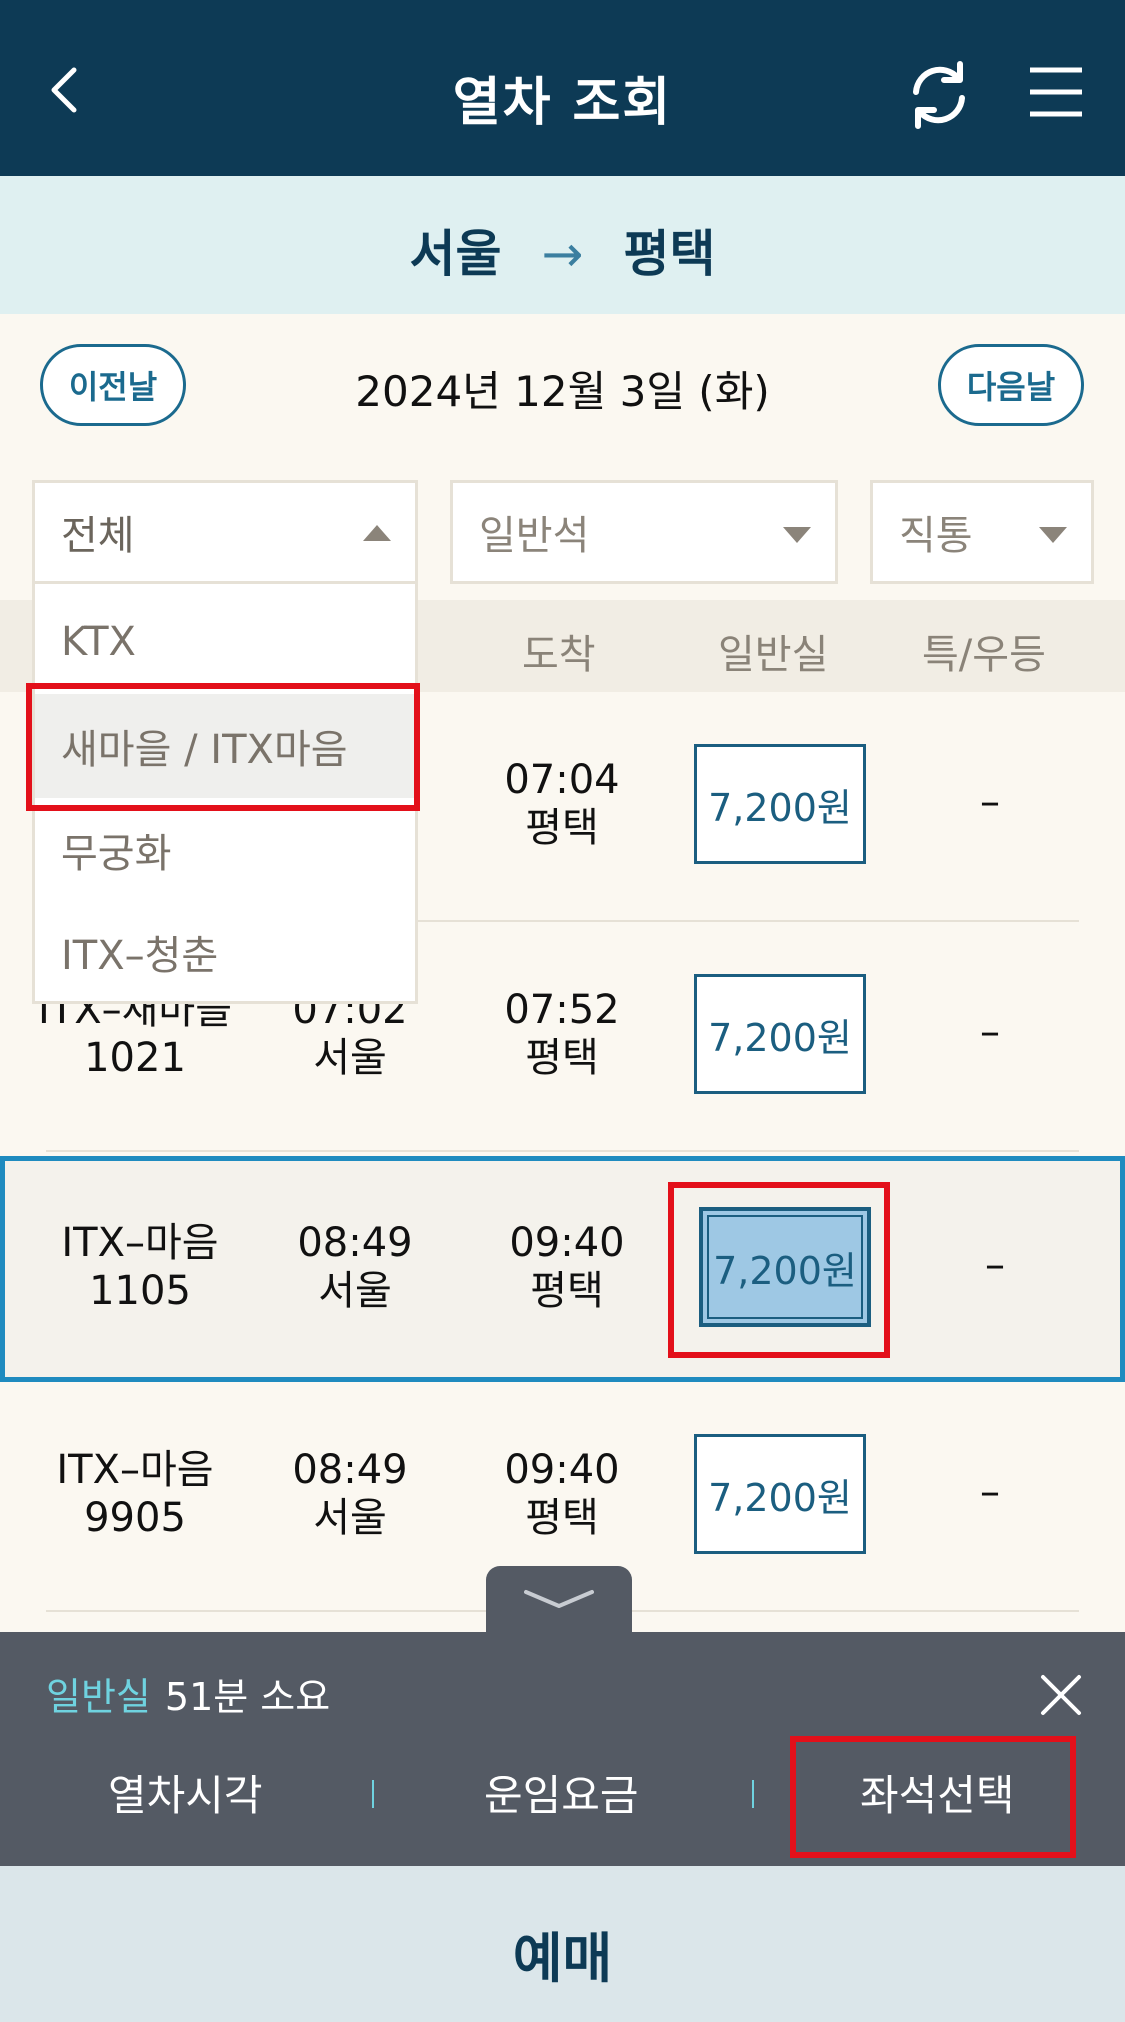 The width and height of the screenshot is (1125, 2022). What do you see at coordinates (185, 1792) in the screenshot?
I see `tab-train-time: 열차시각` at bounding box center [185, 1792].